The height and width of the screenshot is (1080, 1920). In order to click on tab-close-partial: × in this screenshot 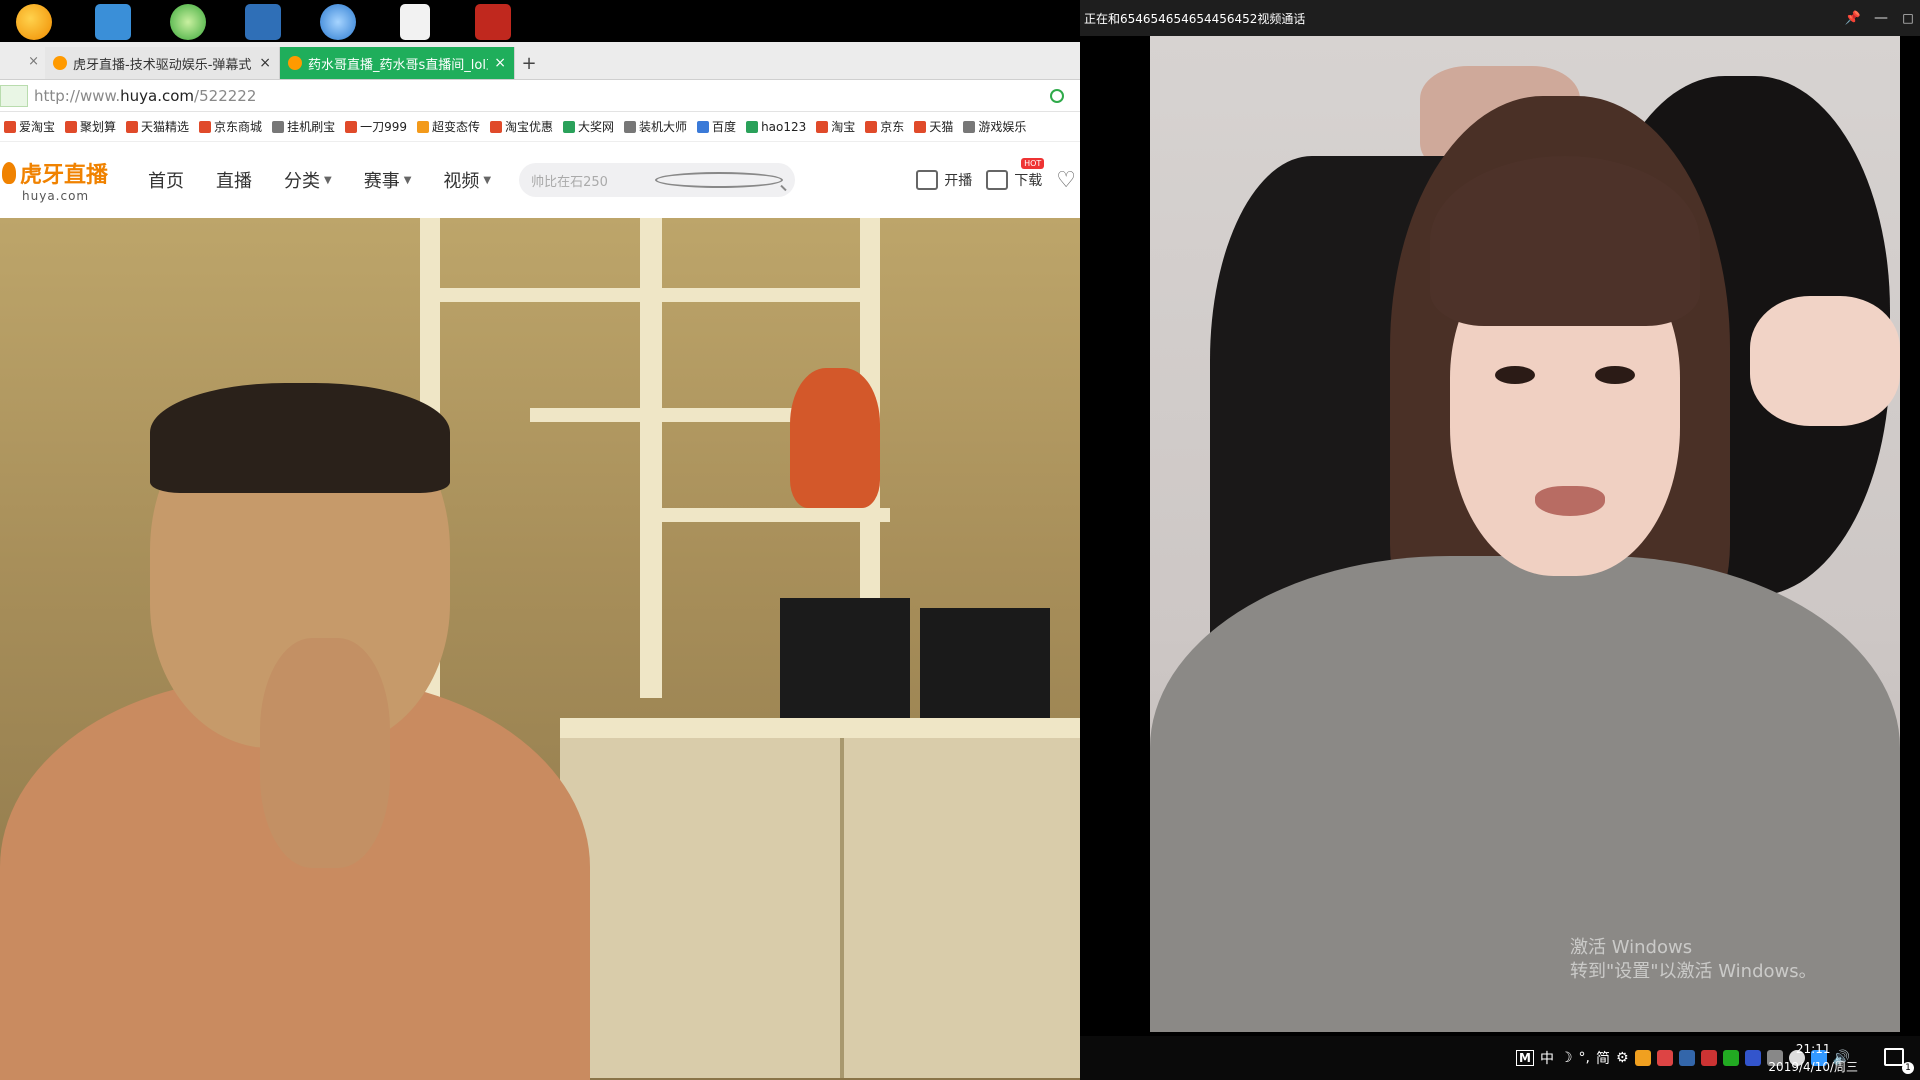, I will do `click(22, 61)`.